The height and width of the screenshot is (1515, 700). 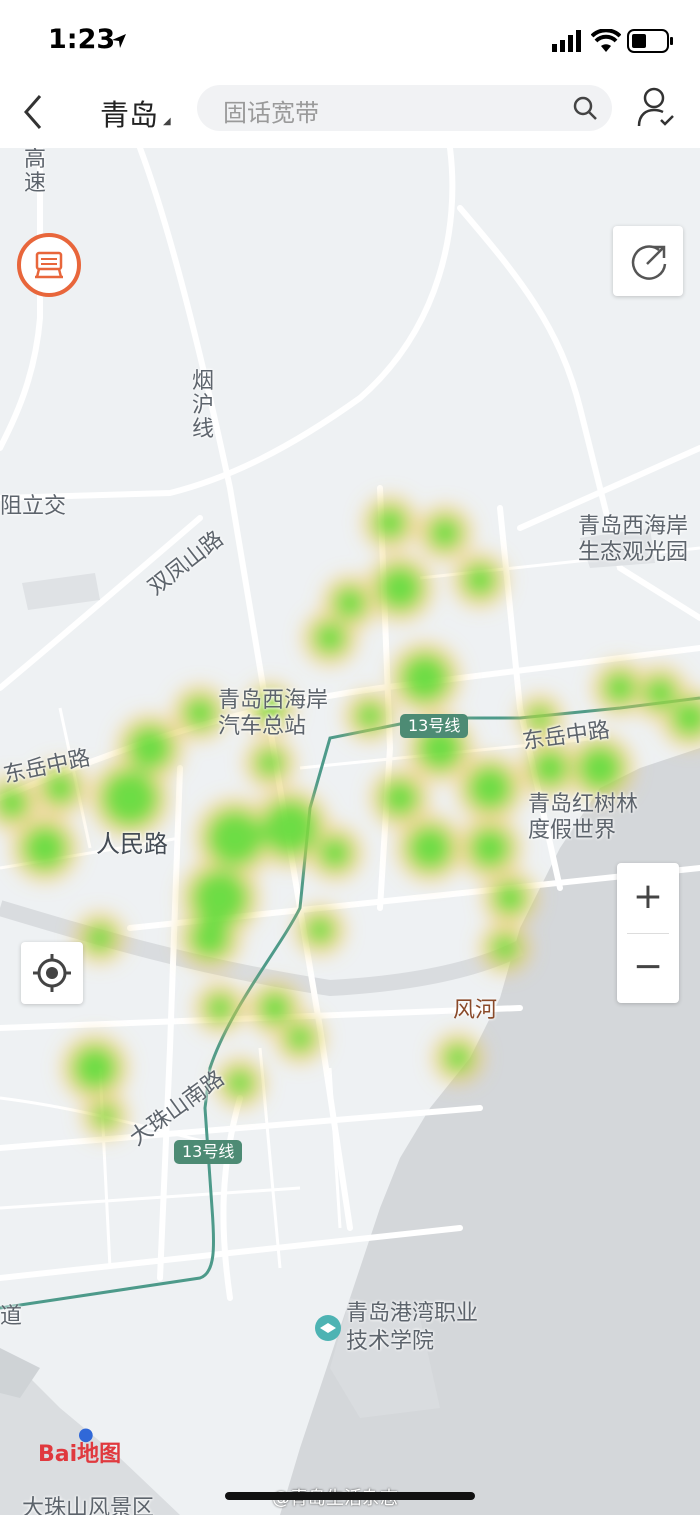 What do you see at coordinates (167, 121) in the screenshot?
I see `city-dropdown-icon: ◢` at bounding box center [167, 121].